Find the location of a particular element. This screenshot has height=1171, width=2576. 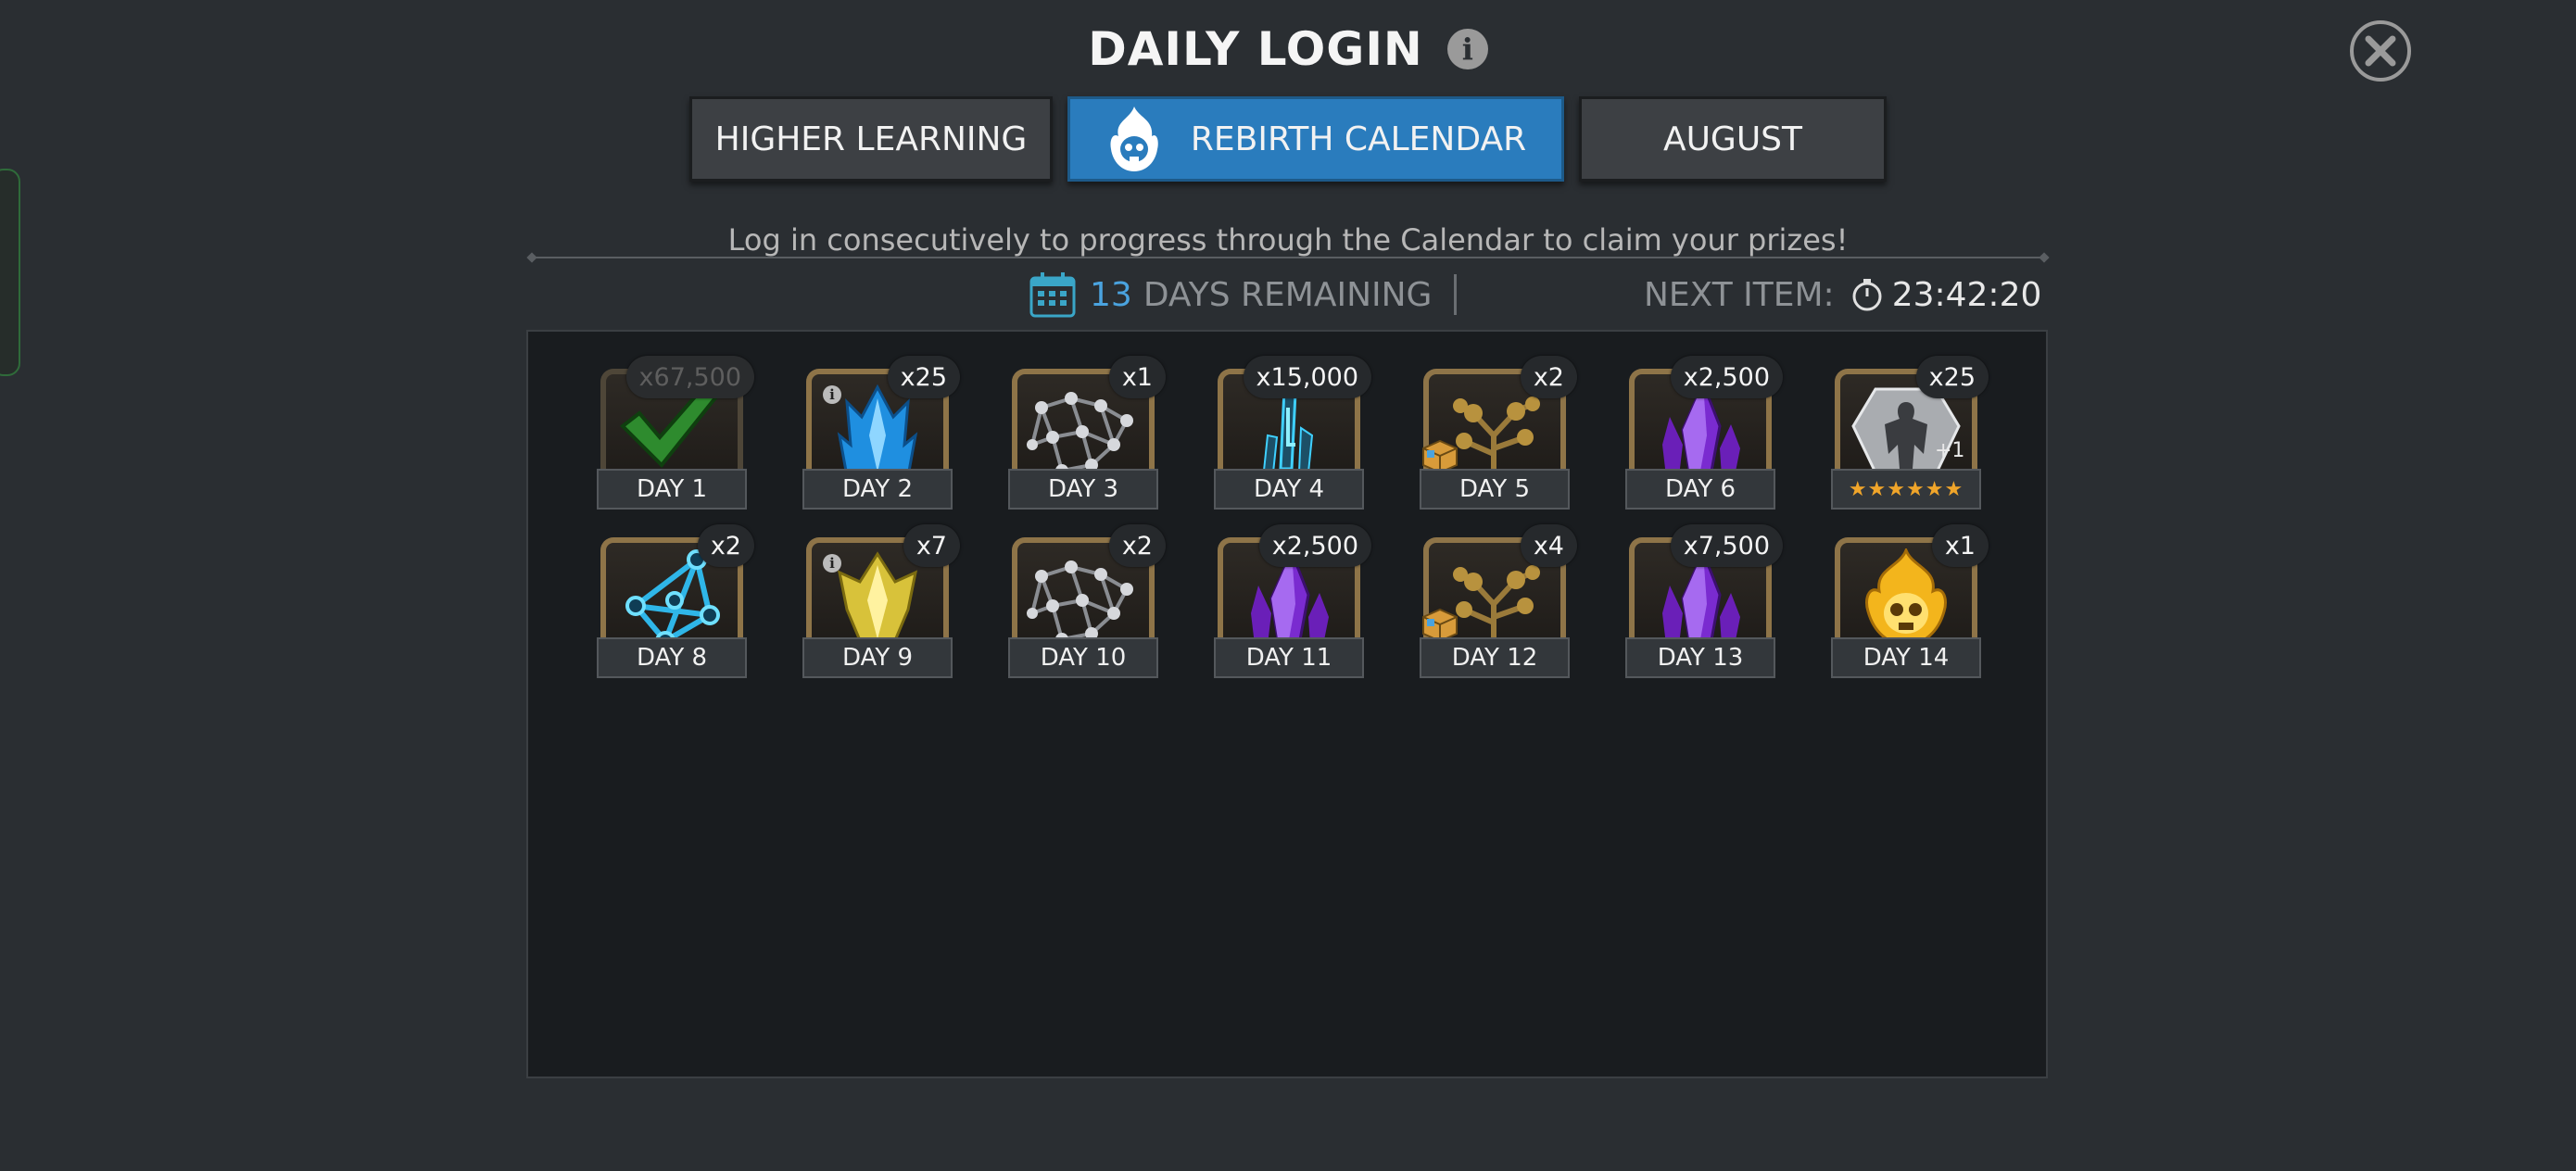

day-label: DAY 11 is located at coordinates (1289, 658).